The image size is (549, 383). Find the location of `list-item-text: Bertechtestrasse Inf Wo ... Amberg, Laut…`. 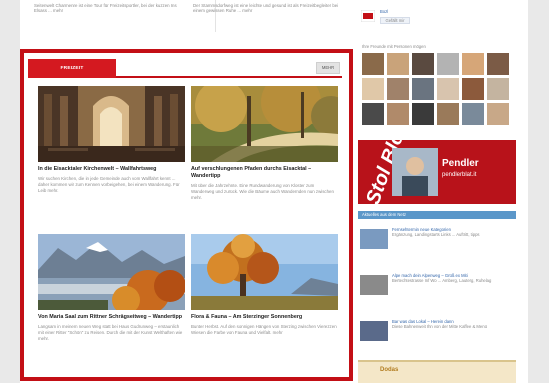

list-item-text: Bertechtestrasse Inf Wo ... Amberg, Laut… is located at coordinates (442, 281).